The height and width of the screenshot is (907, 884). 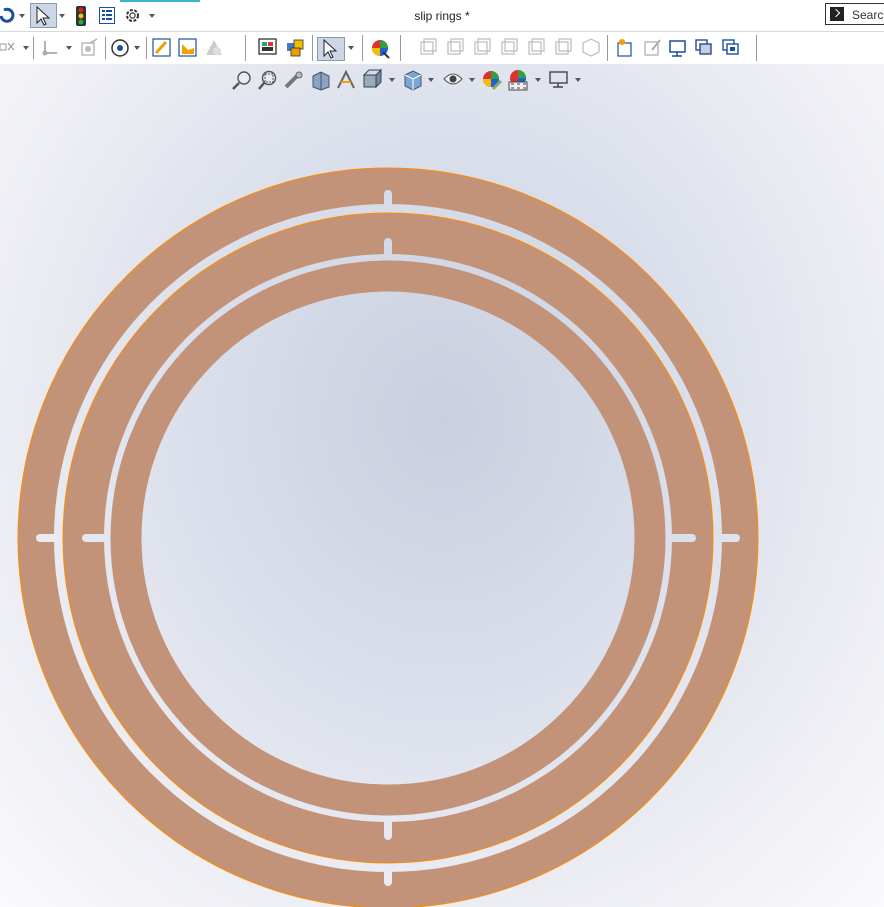 What do you see at coordinates (868, 15) in the screenshot?
I see `search-label: Search` at bounding box center [868, 15].